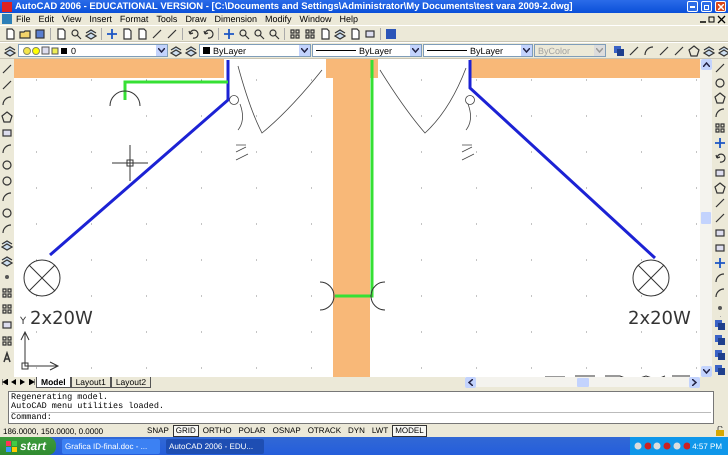 This screenshot has width=728, height=455. I want to click on move-icon, so click(720, 143).